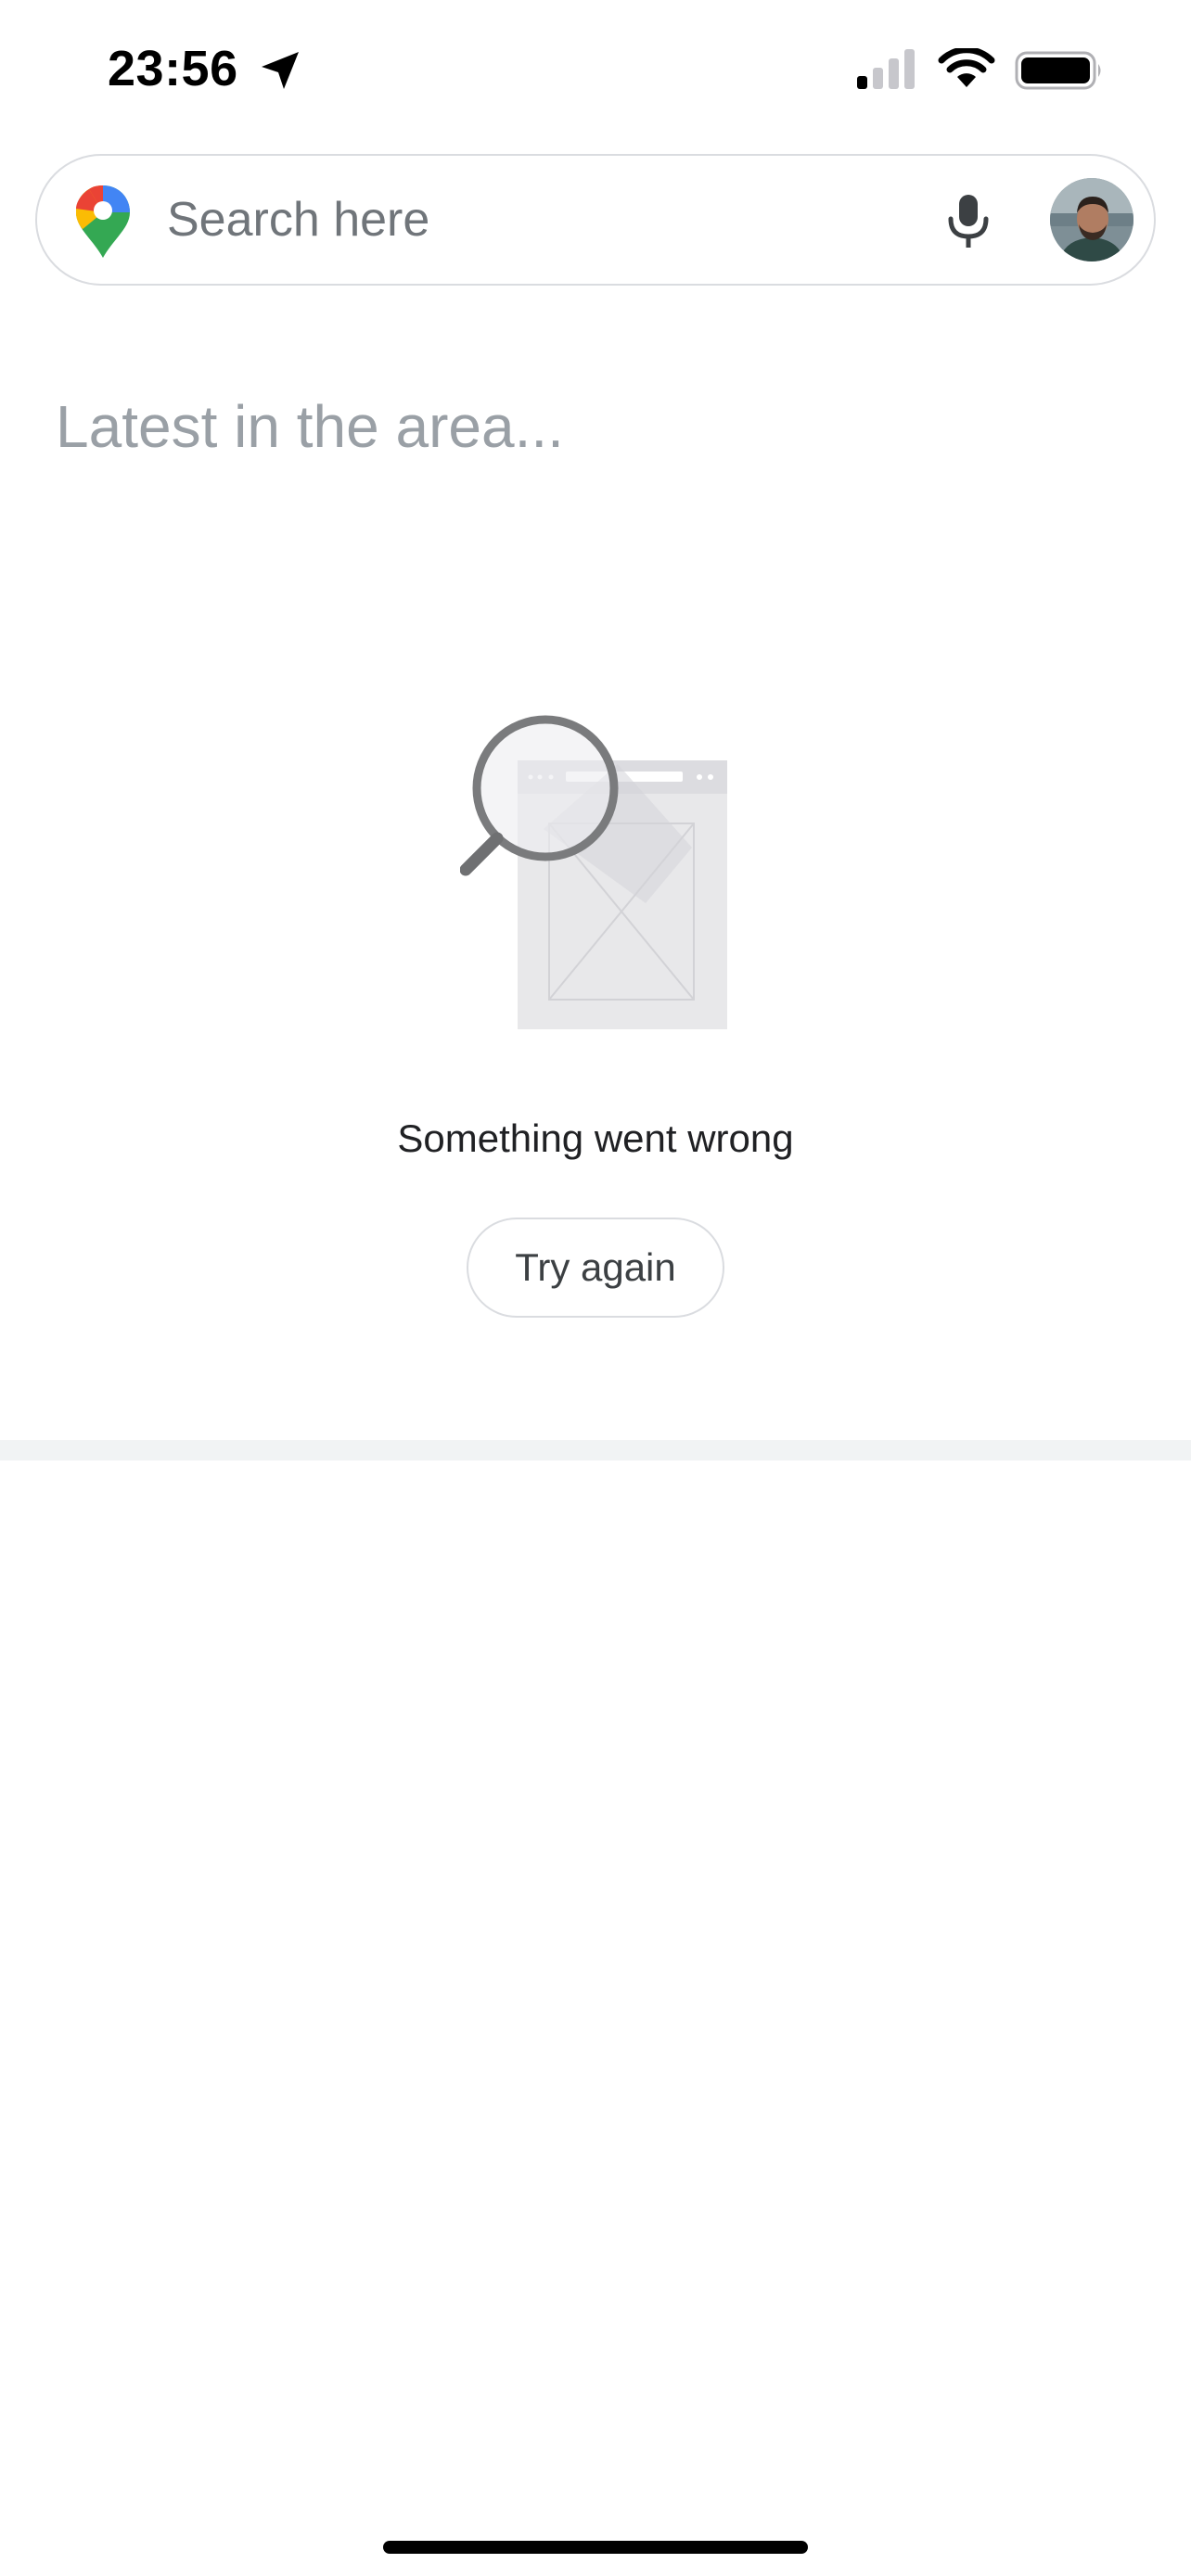 This screenshot has width=1191, height=2576. What do you see at coordinates (595, 2547) in the screenshot?
I see `home-indicator` at bounding box center [595, 2547].